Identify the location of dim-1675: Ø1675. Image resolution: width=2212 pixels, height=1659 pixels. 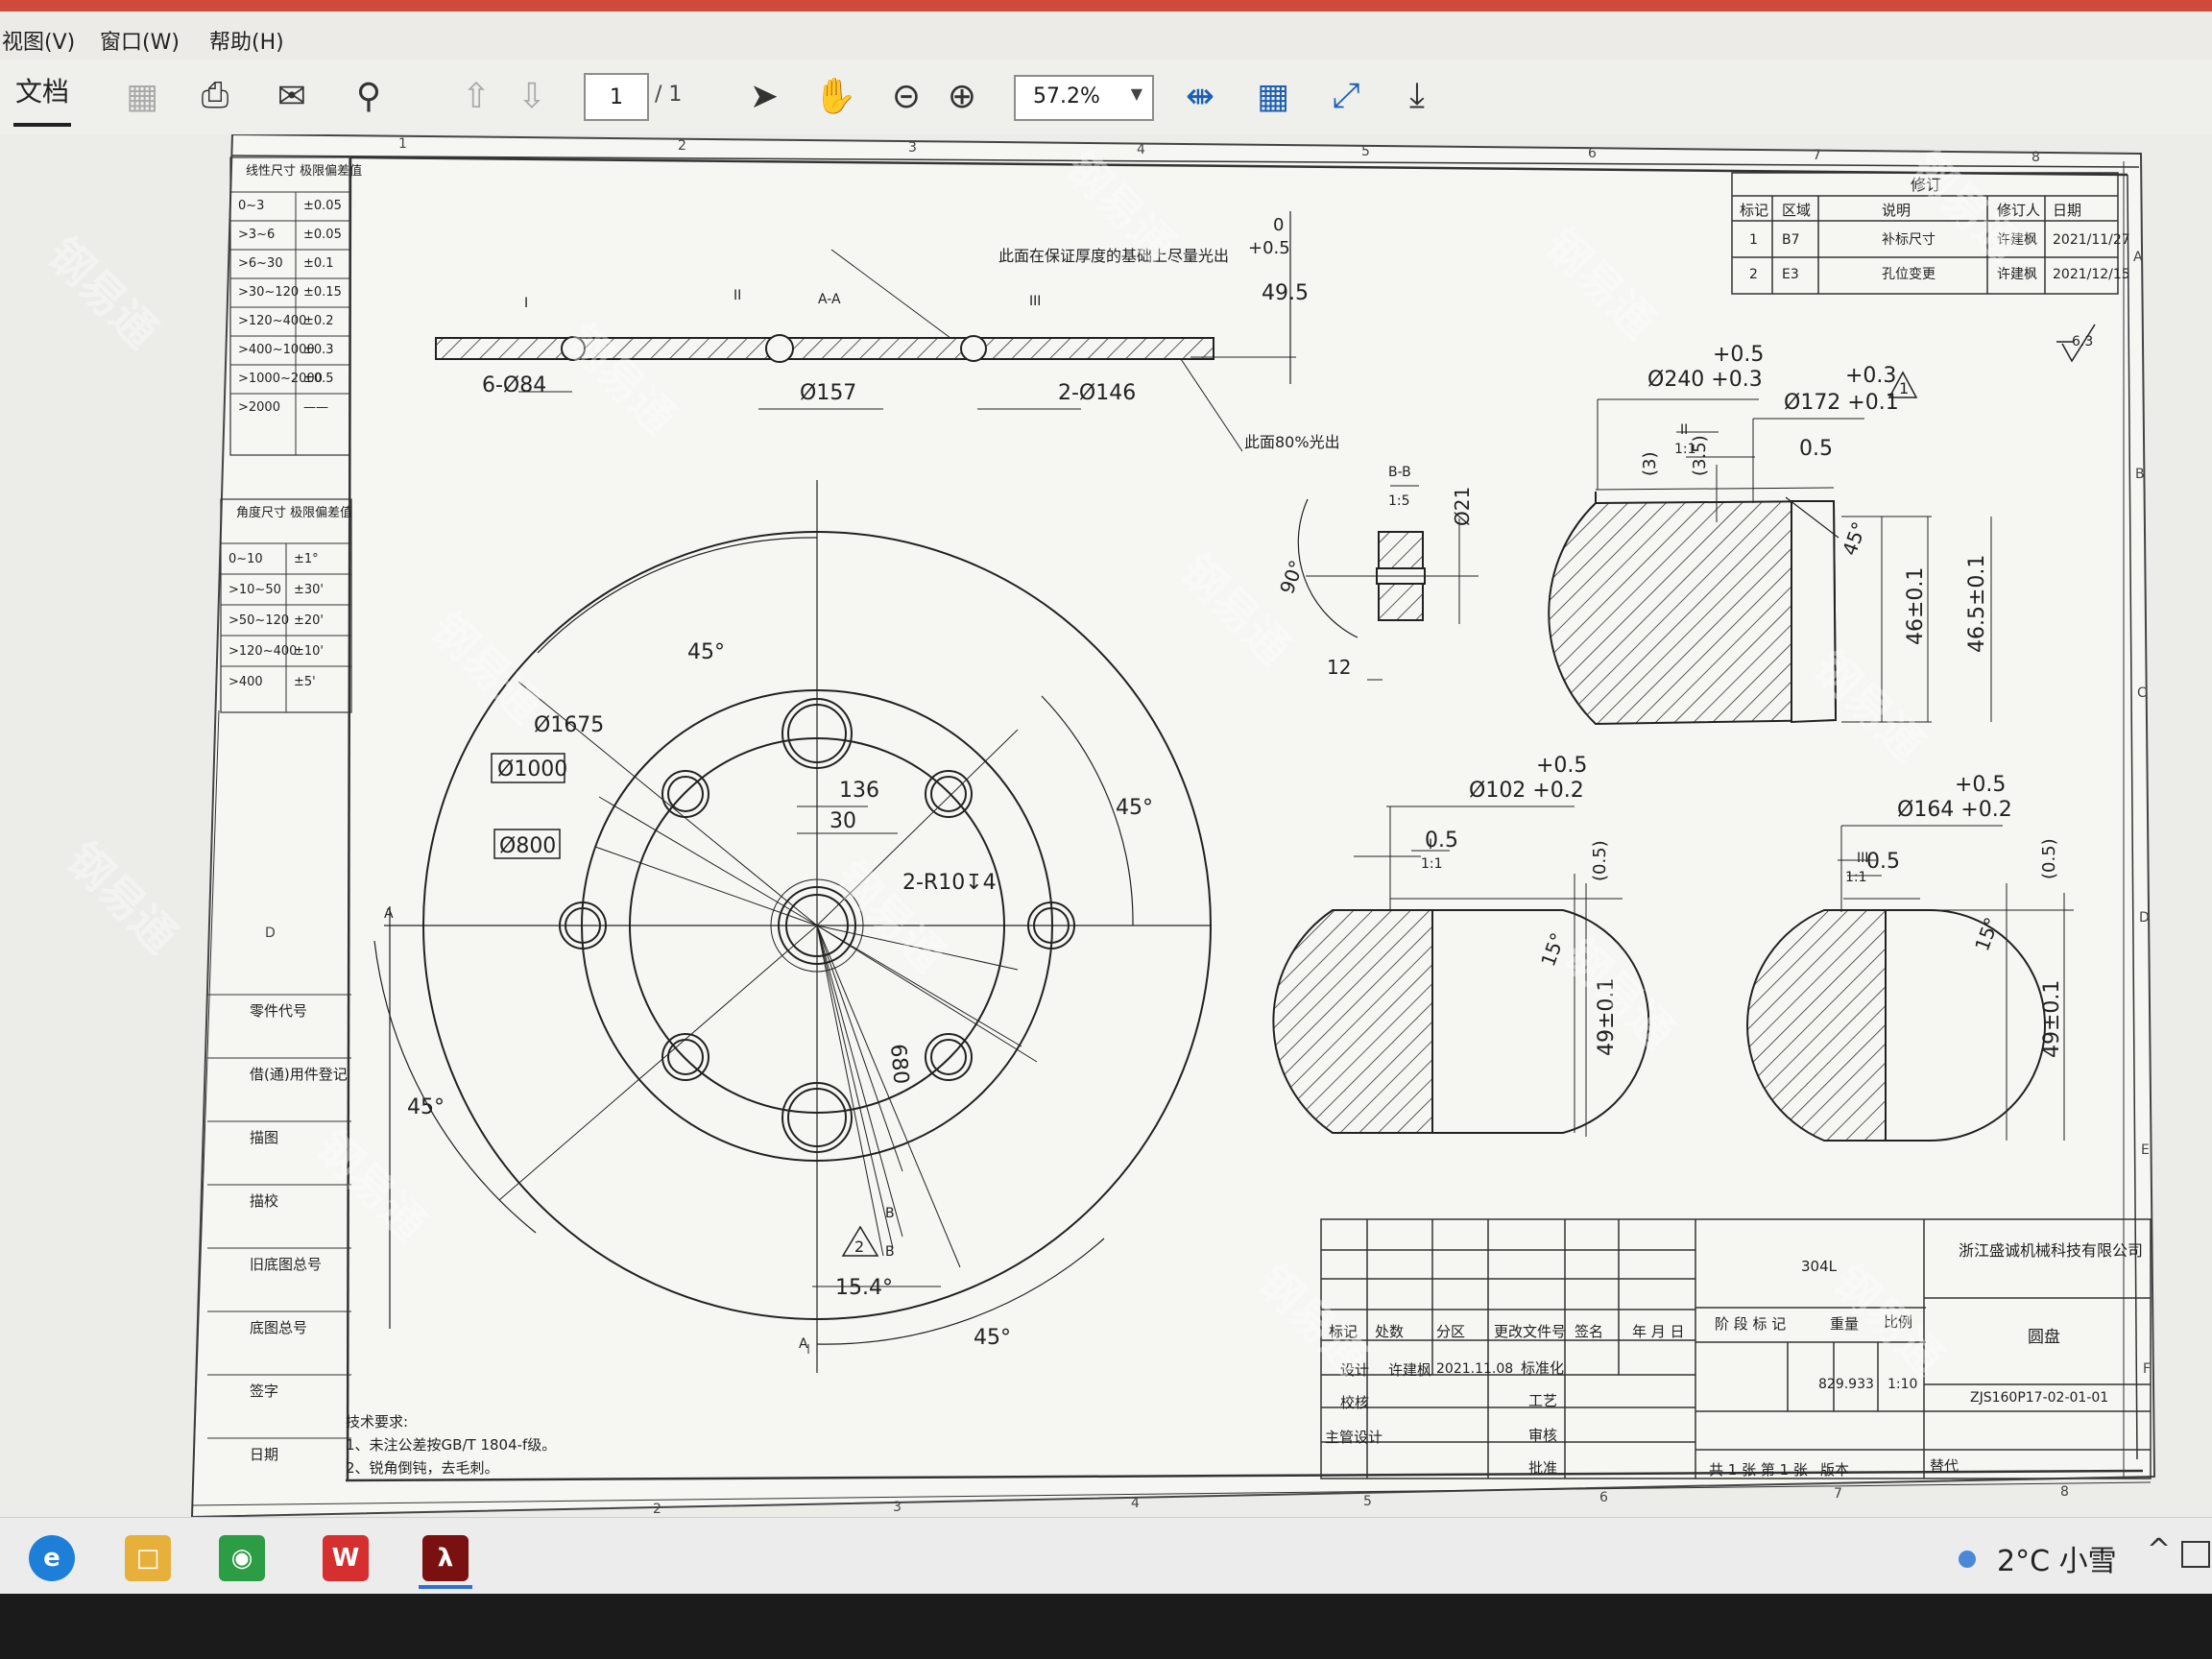
(569, 725).